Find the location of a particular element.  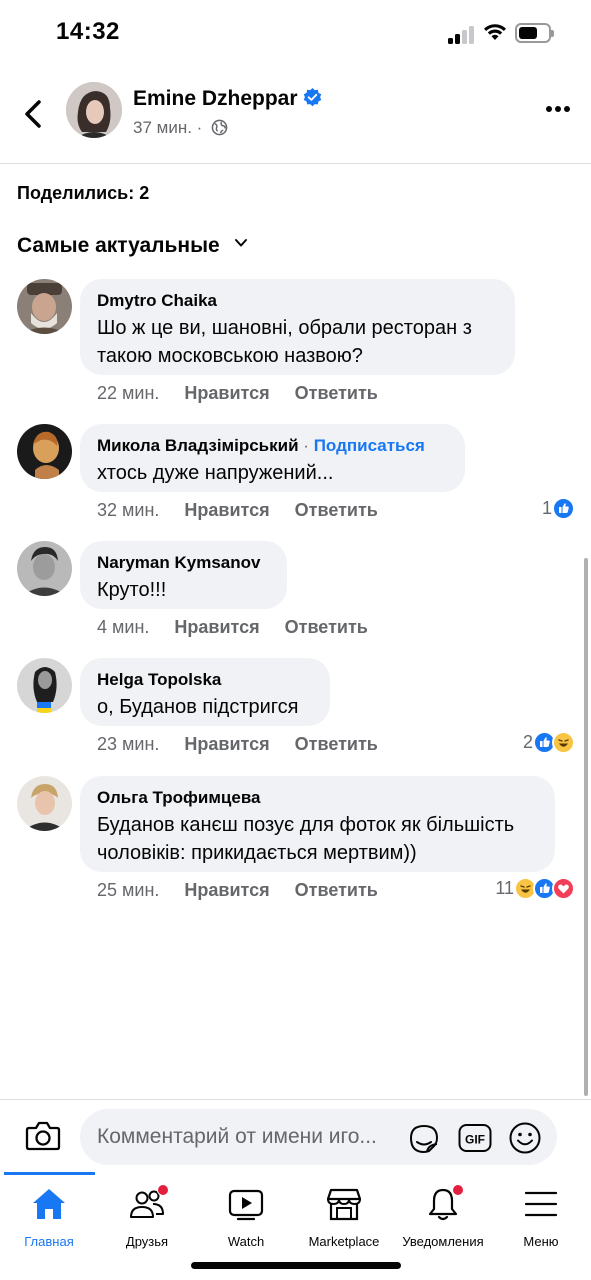

tab-menu: Меню is located at coordinates (541, 1216).